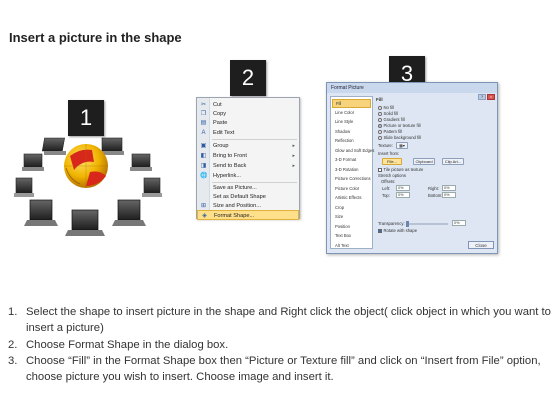  I want to click on laptops-globe-illustration, so click(88, 186).